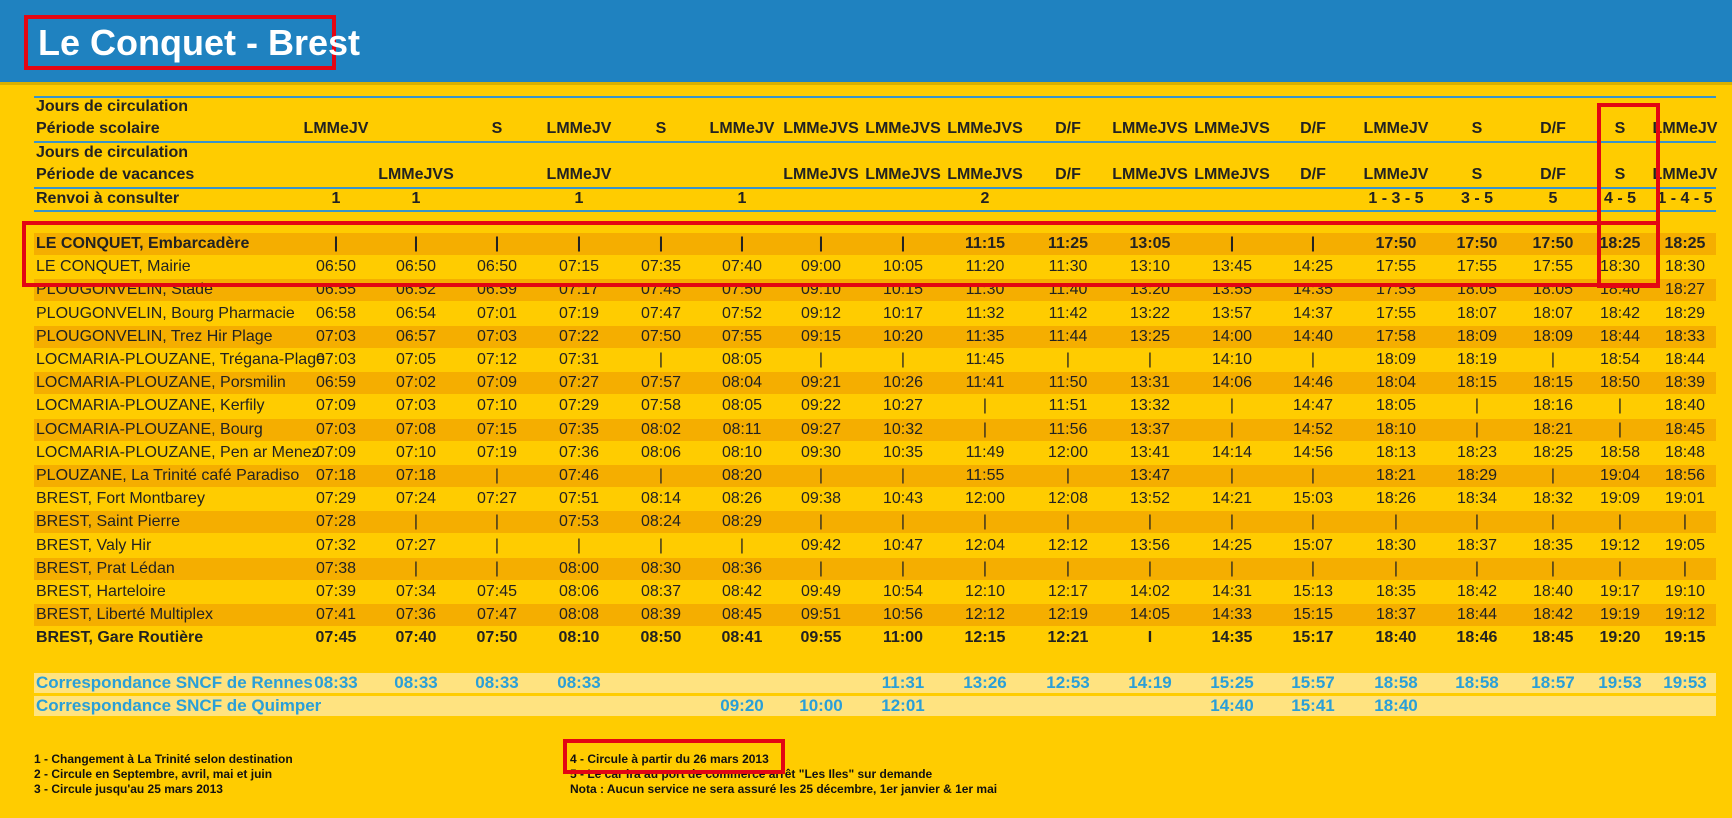 The height and width of the screenshot is (818, 1732). Describe the element at coordinates (124, 289) in the screenshot. I see `stop-name: PLOUGONVELIN, Stade` at that location.